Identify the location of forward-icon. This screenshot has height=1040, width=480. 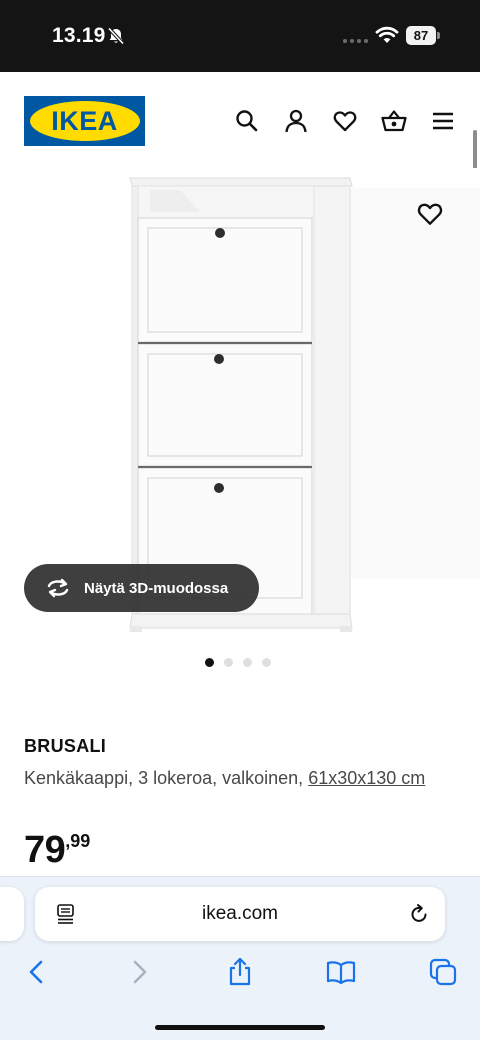
(139, 972).